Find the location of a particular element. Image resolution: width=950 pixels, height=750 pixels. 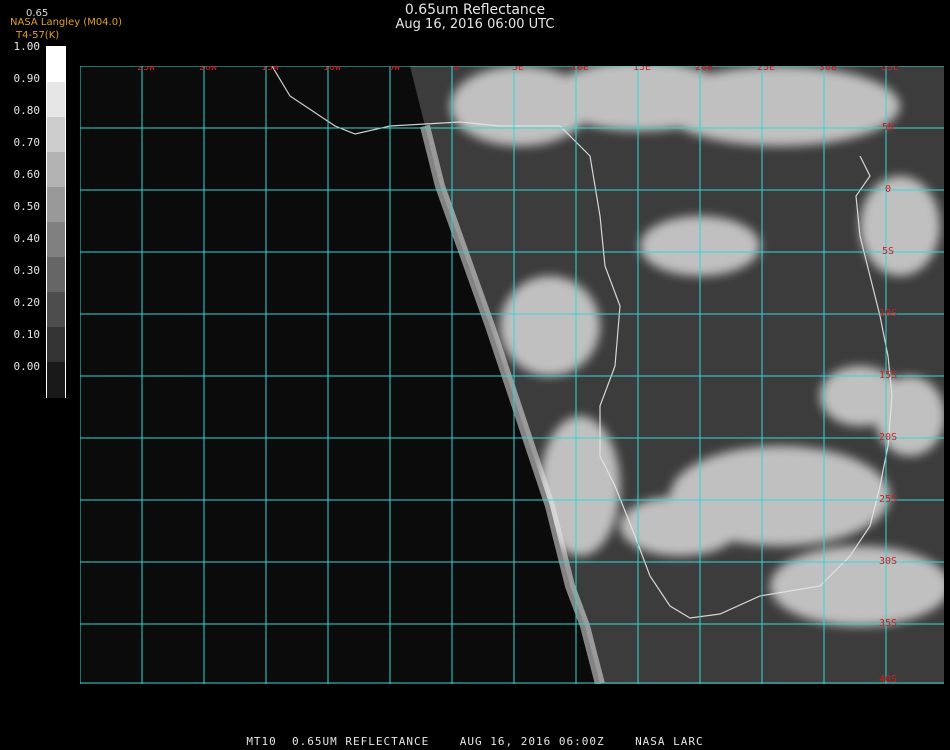

latitude-label: 20S is located at coordinates (888, 437).